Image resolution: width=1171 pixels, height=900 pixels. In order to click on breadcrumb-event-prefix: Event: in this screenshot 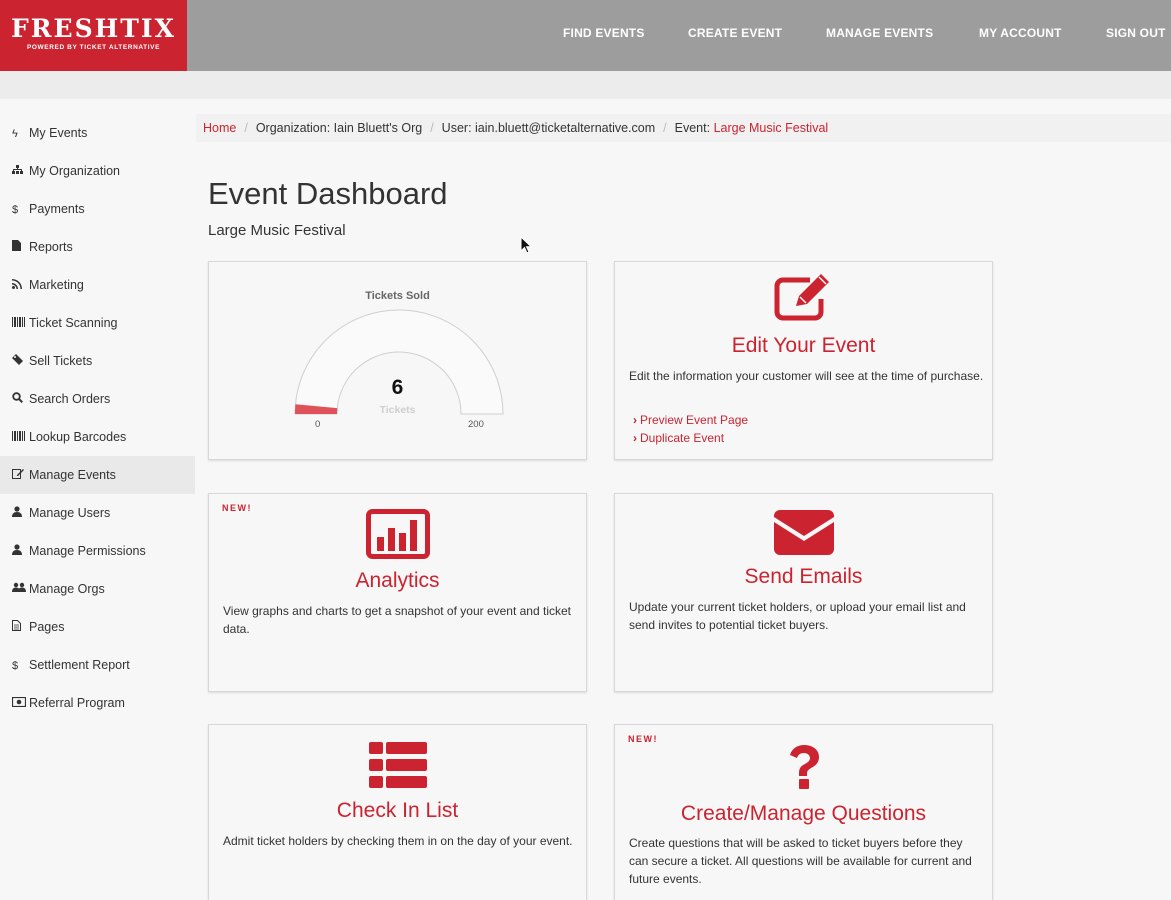, I will do `click(694, 128)`.